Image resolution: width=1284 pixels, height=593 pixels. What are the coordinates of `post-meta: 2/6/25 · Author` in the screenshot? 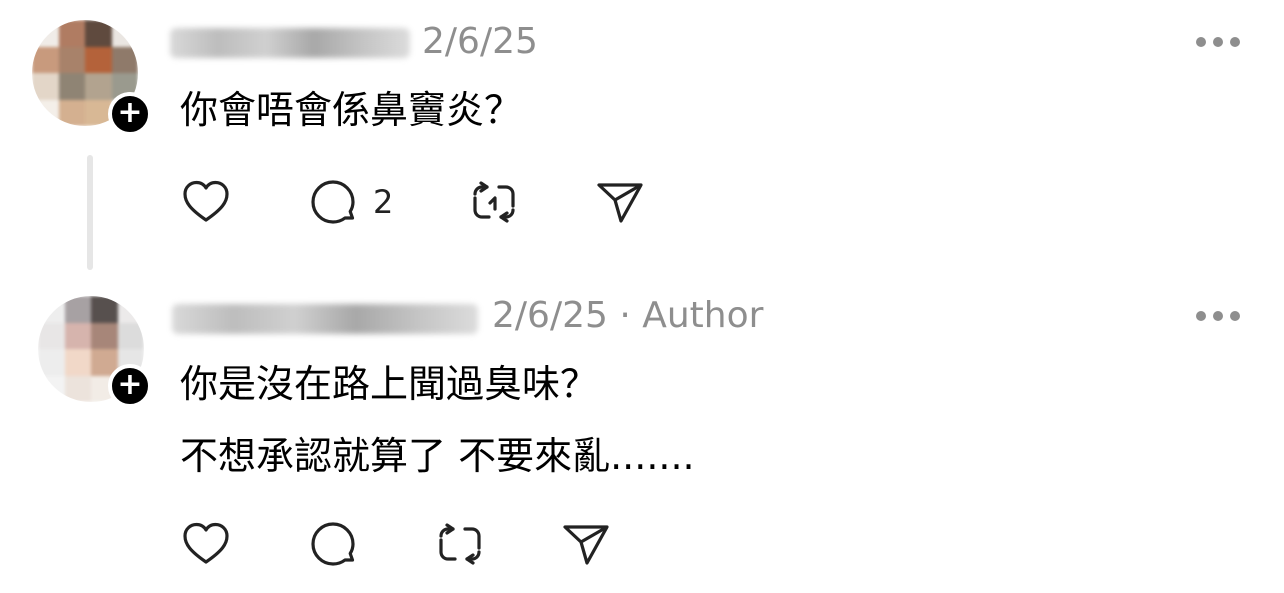 It's located at (627, 316).